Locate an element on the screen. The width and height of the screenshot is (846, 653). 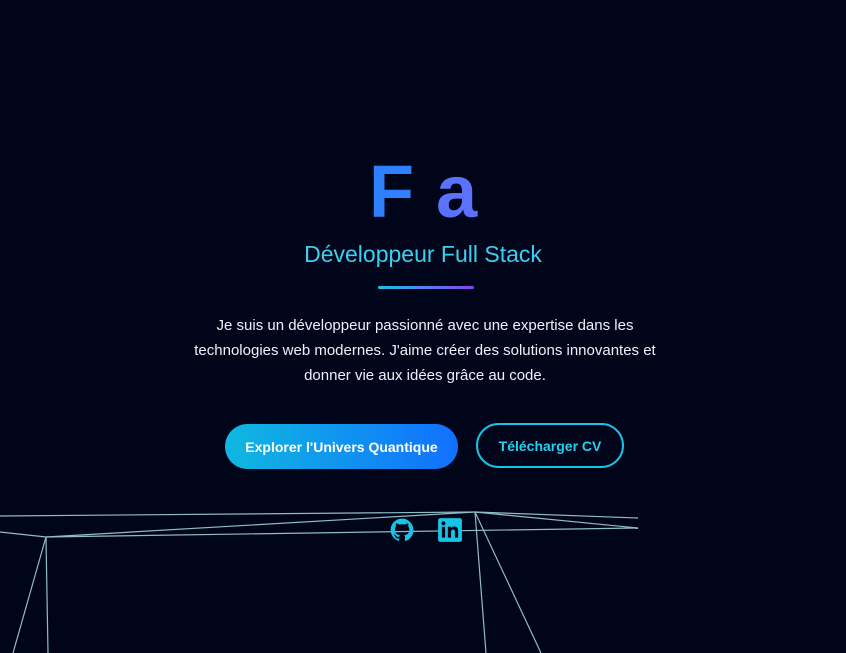
name-letter-2: a is located at coordinates (457, 191).